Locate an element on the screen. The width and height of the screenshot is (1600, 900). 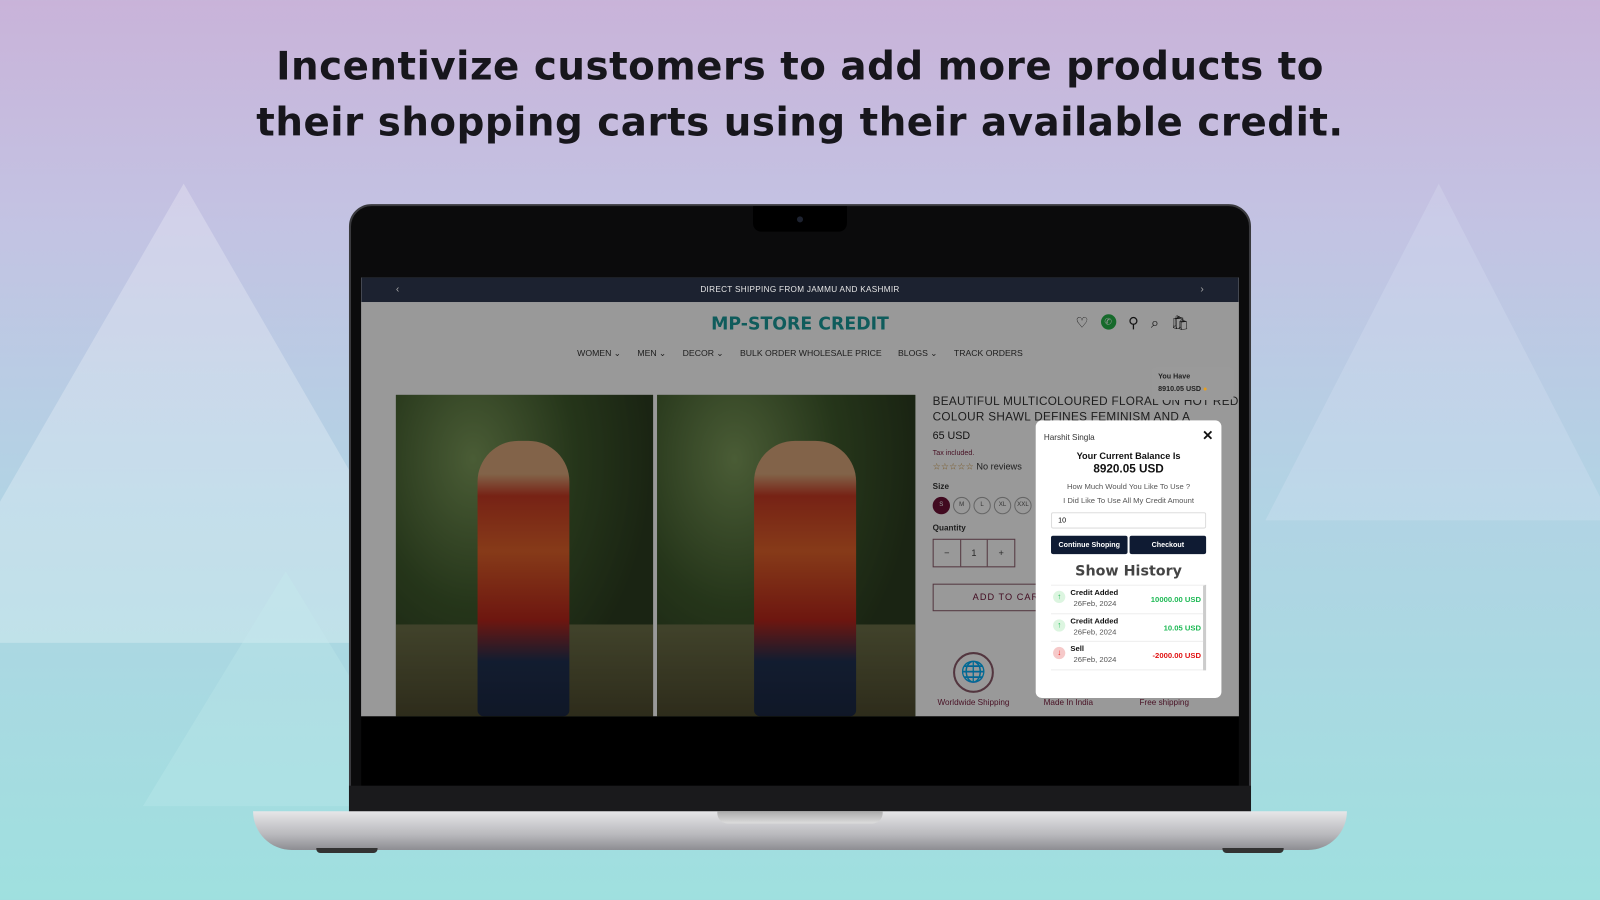
history-row: ↑ Credit Added 26Feb, 2024 10000.00 USD is located at coordinates (1127, 600).